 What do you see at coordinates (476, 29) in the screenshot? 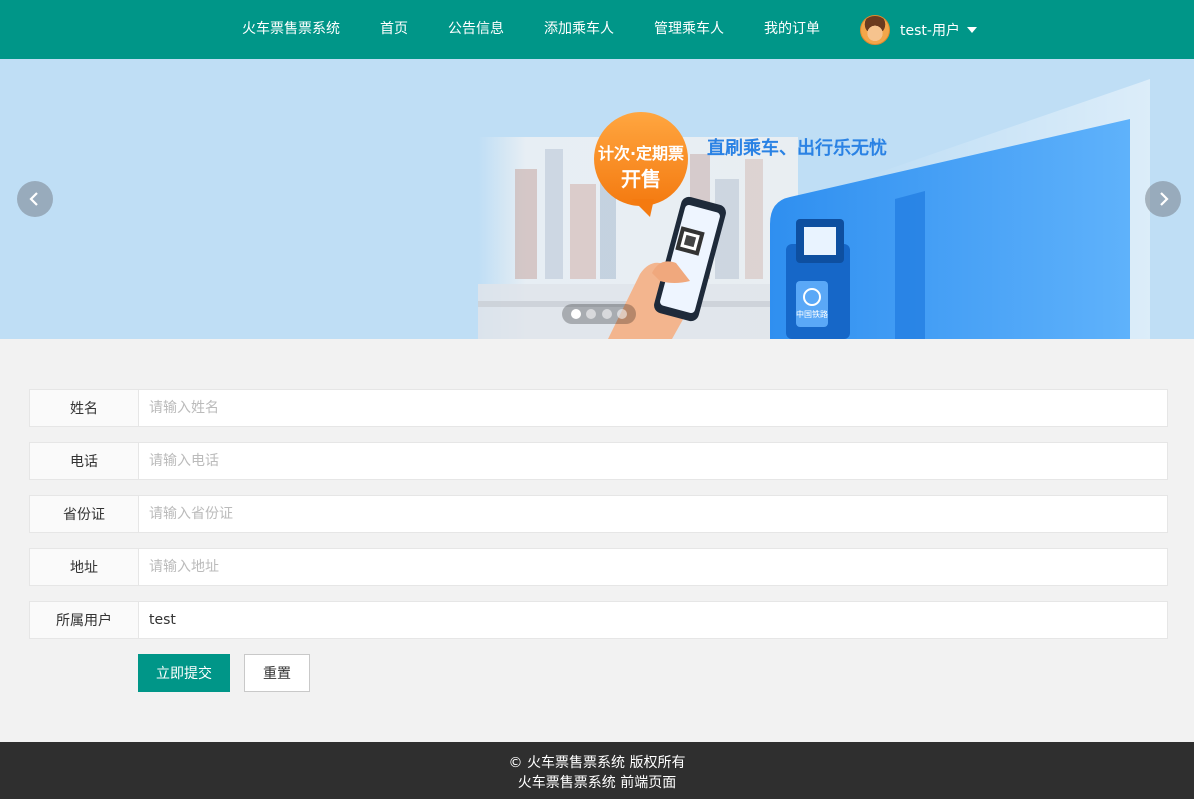
I see `nav-item-notices: 公告信息` at bounding box center [476, 29].